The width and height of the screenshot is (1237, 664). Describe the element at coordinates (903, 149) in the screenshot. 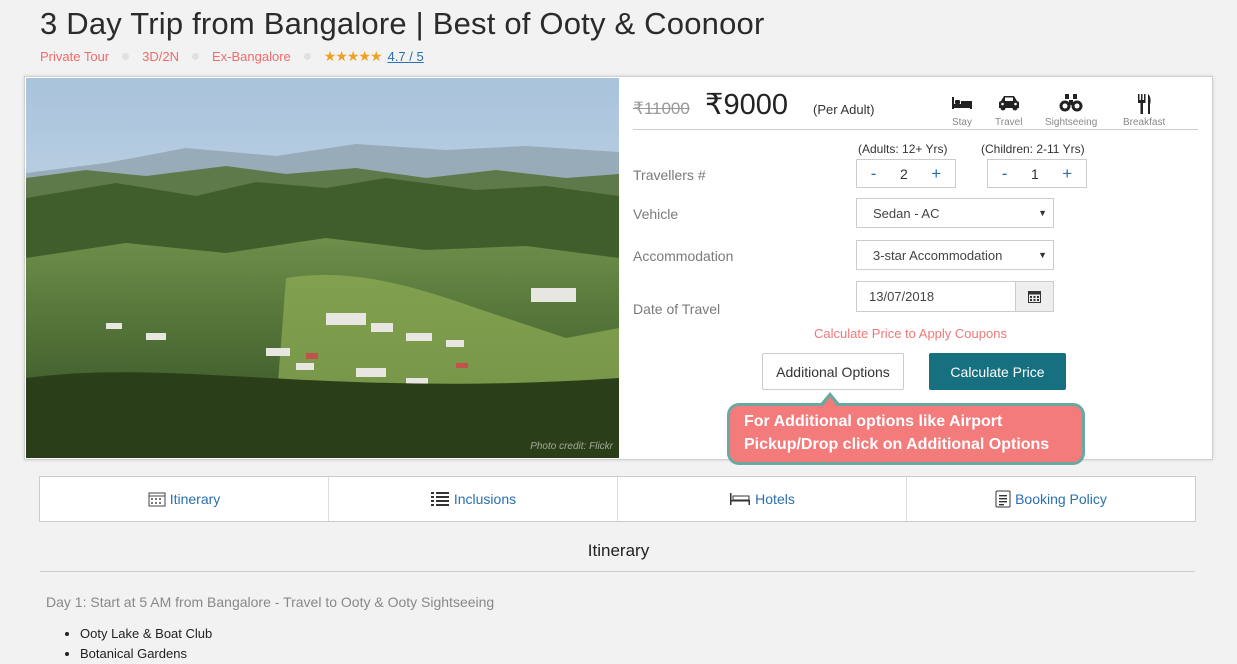

I see `adults-age-label: (Adults: 12+ Yrs)` at that location.